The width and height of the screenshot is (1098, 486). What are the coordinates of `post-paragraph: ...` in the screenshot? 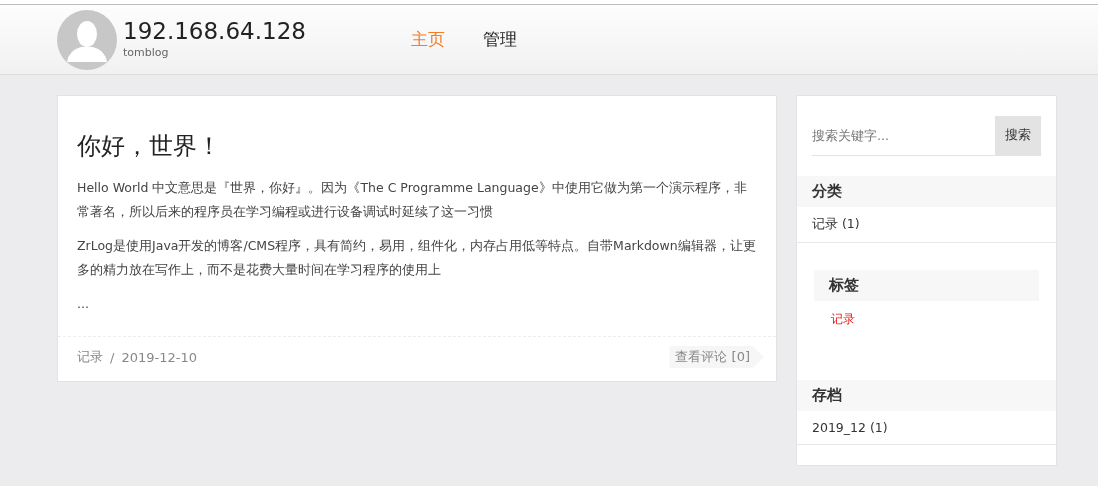 It's located at (83, 304).